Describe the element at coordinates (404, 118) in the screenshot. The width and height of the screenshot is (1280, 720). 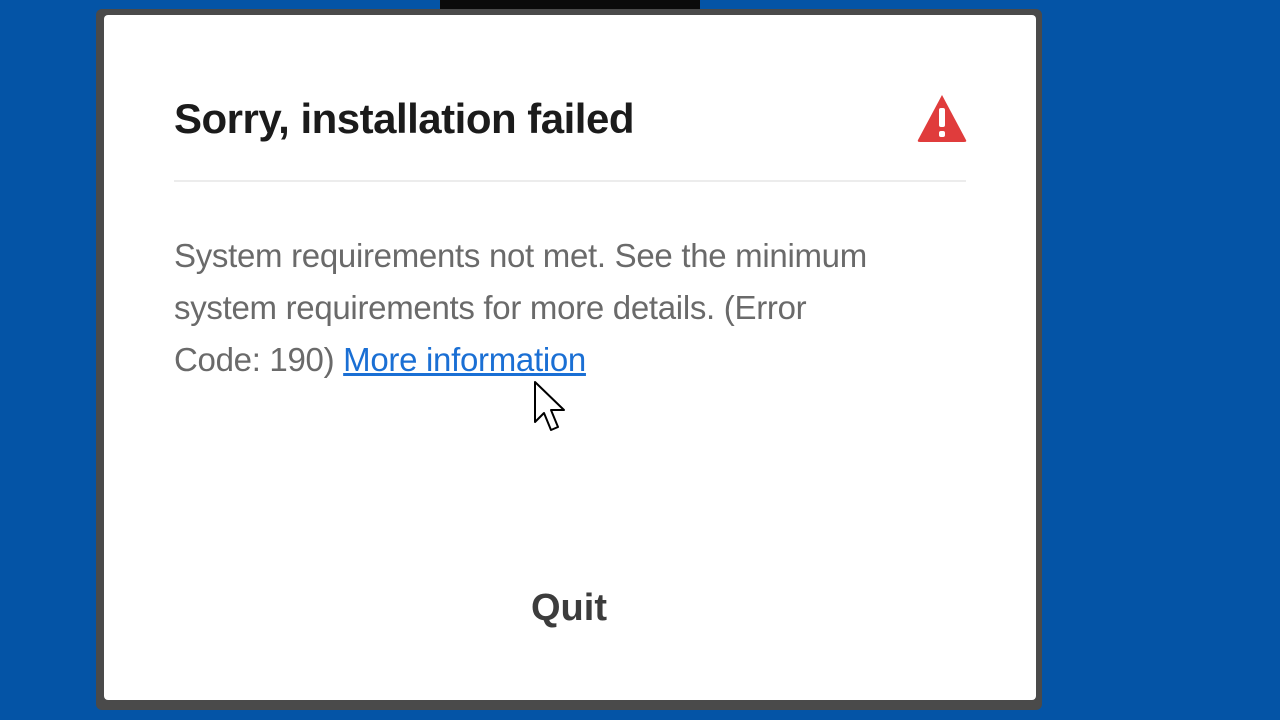
I see `dialog-title: Sorry, installation failed` at that location.